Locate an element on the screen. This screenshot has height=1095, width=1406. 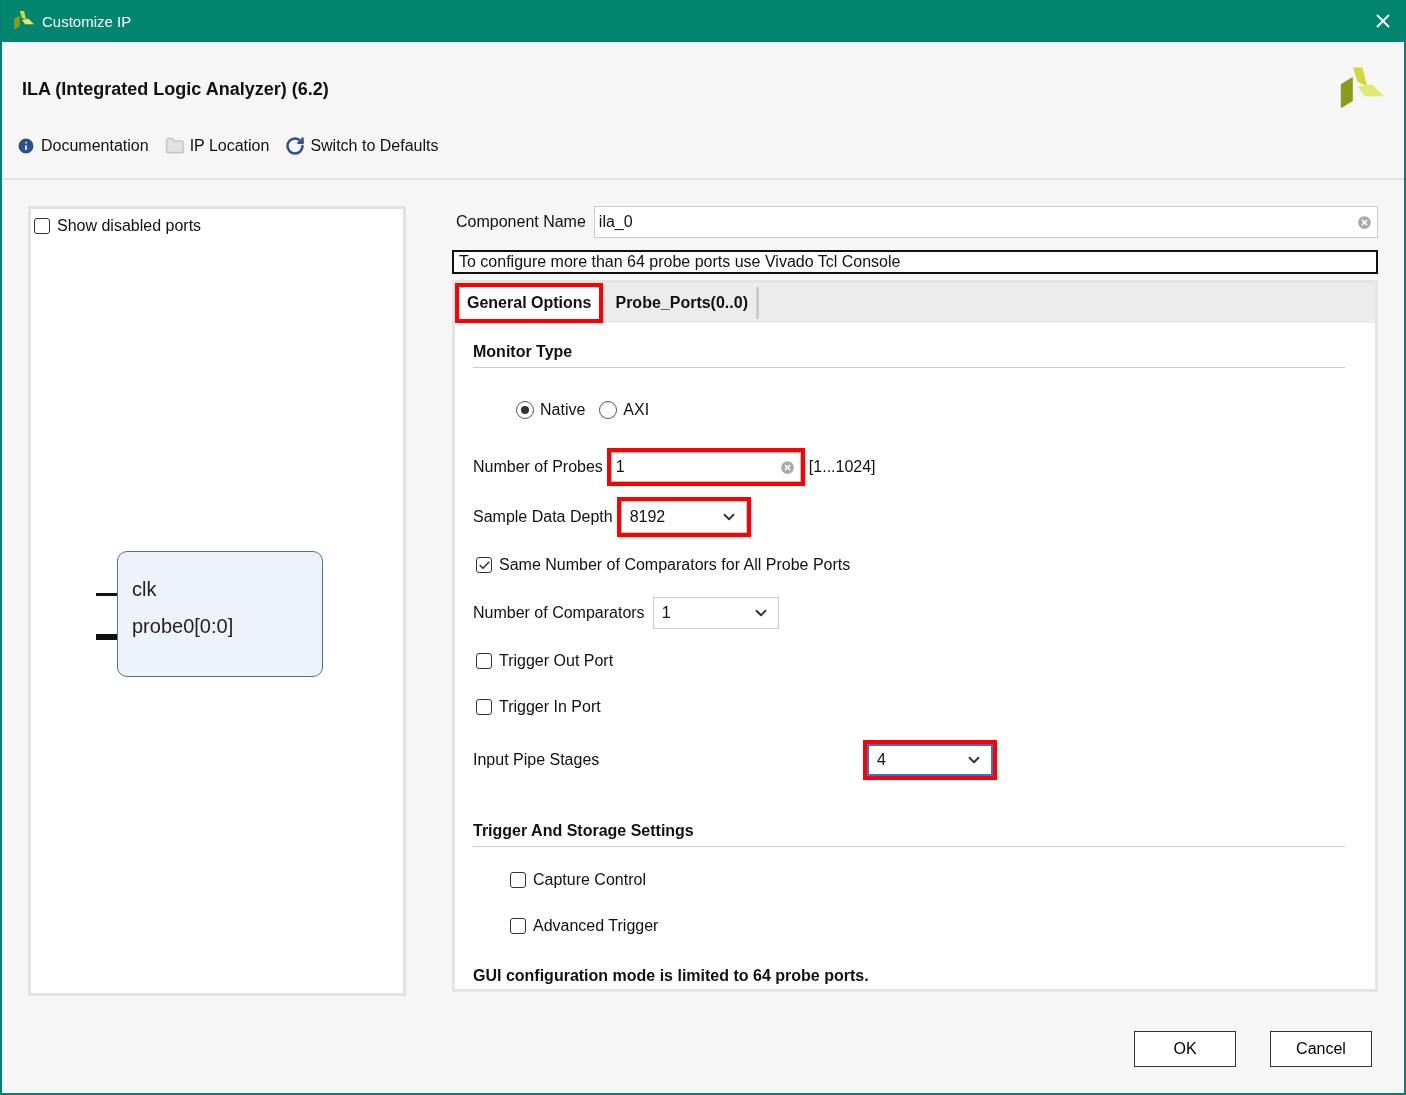
toolbar-link: Switch to Defaults is located at coordinates (362, 146).